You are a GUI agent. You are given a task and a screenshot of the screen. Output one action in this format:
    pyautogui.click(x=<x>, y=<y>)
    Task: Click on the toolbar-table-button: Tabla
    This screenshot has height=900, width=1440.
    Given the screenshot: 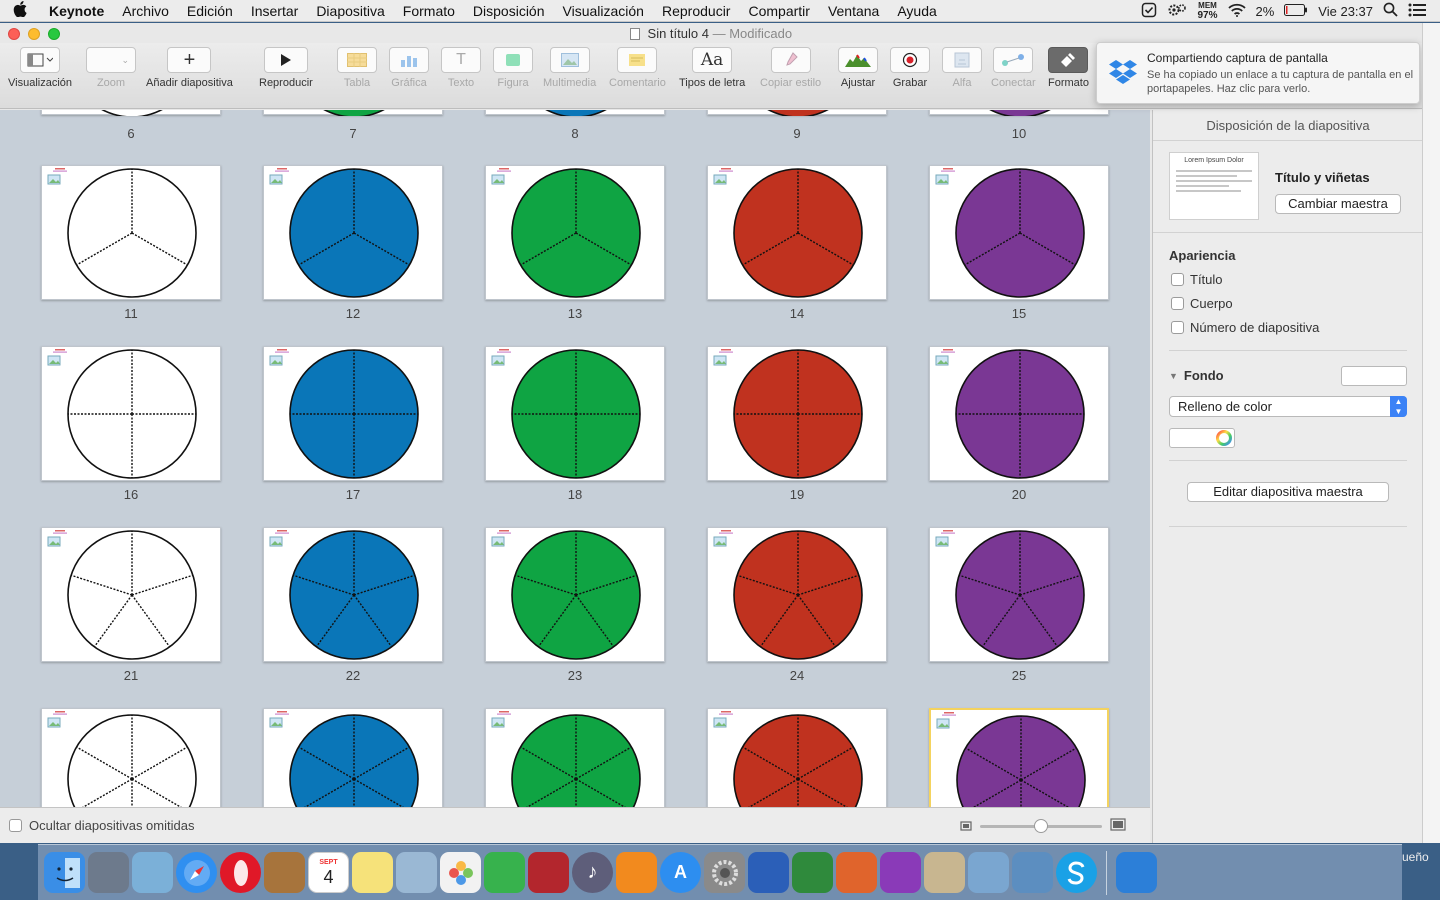 What is the action you would take?
    pyautogui.click(x=357, y=76)
    